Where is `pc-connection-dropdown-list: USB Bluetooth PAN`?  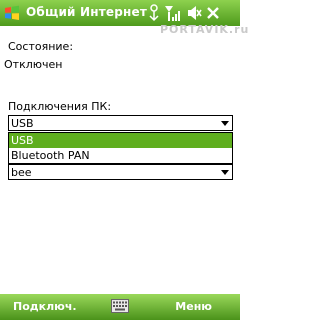 pc-connection-dropdown-list: USB Bluetooth PAN is located at coordinates (120, 148).